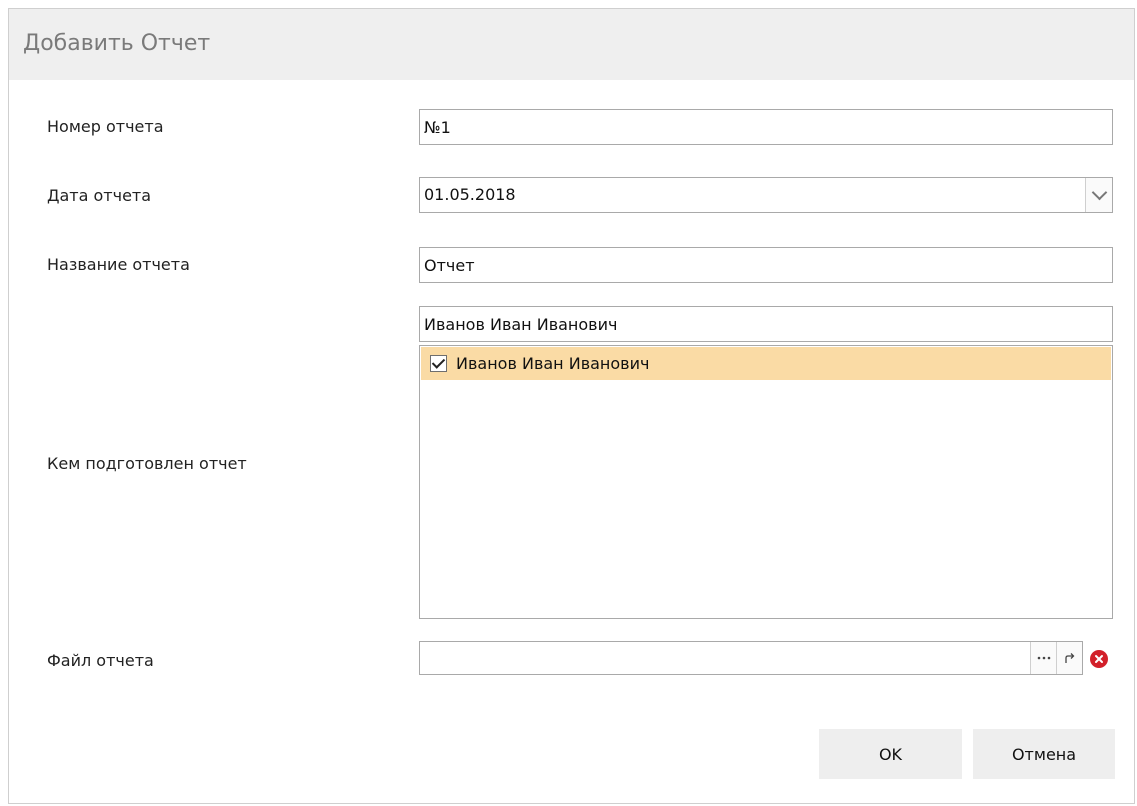 Image resolution: width=1137 pixels, height=806 pixels. I want to click on close-icon, so click(1099, 659).